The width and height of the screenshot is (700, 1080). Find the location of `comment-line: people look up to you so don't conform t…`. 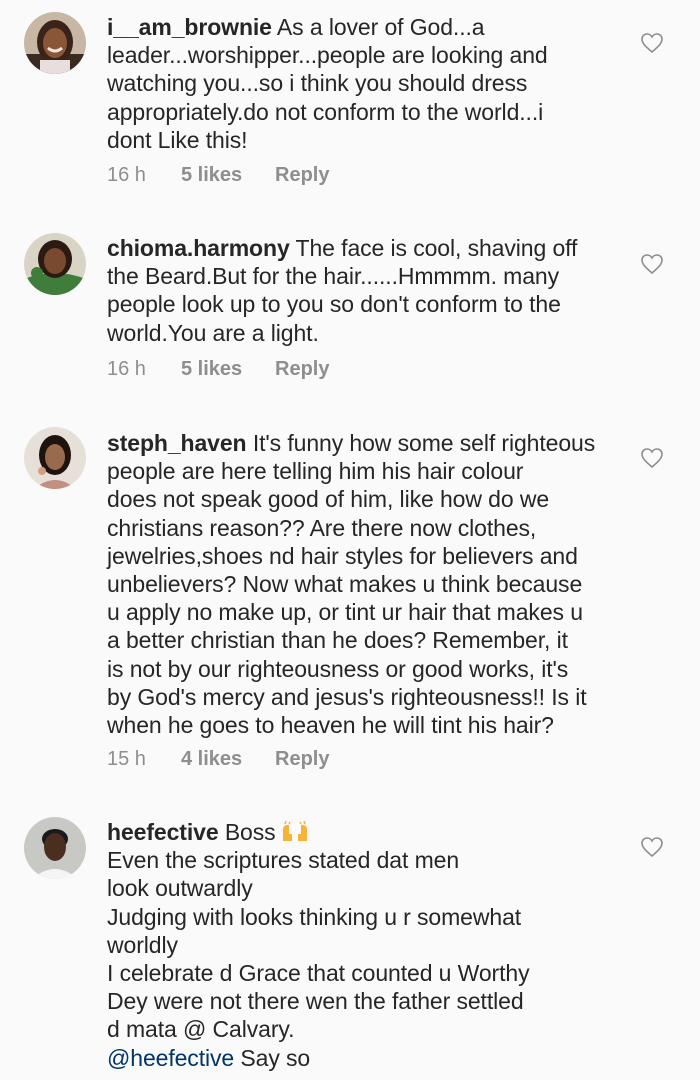

comment-line: people look up to you so don't conform t… is located at coordinates (334, 304).